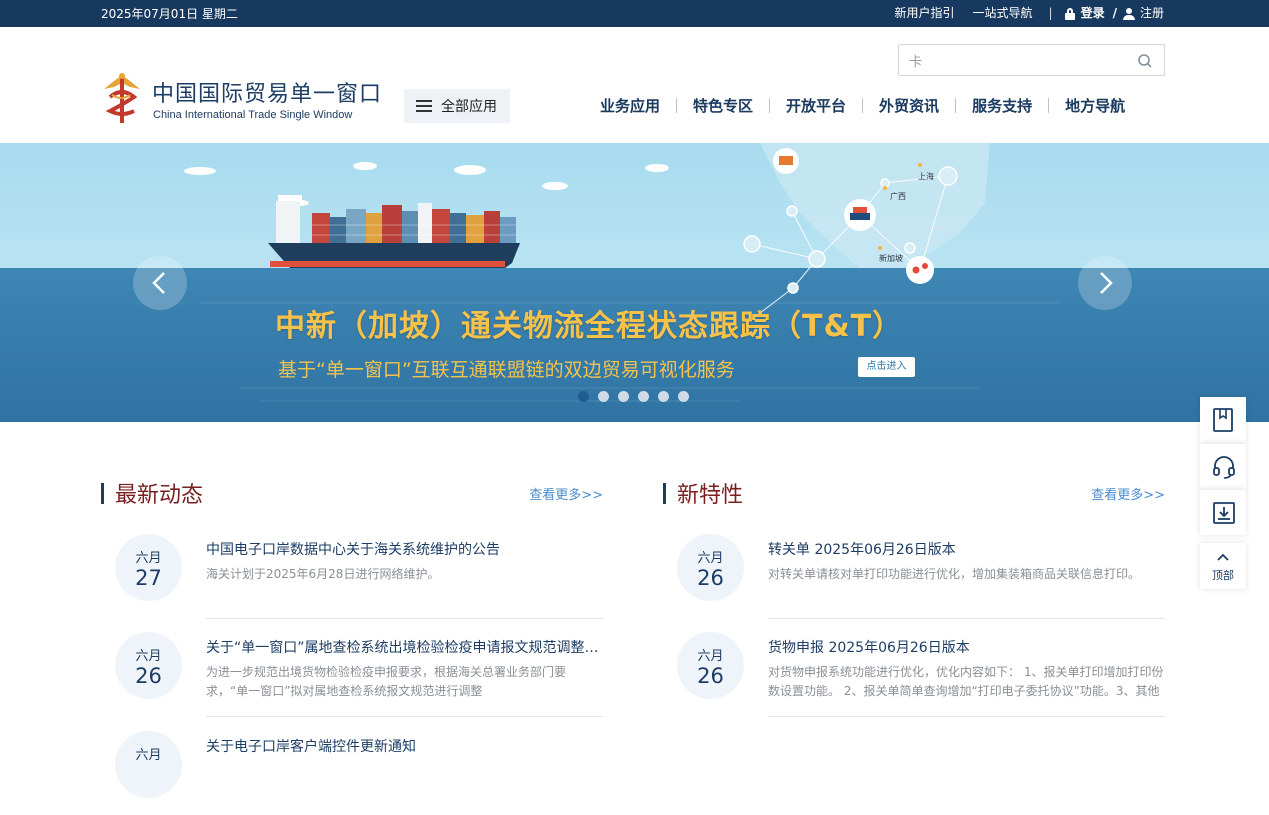 Image resolution: width=1269 pixels, height=815 pixels. I want to click on main-nav: 业务应用 特色专区 开放平台 外贸资讯 服务支持 地方导航, so click(862, 105).